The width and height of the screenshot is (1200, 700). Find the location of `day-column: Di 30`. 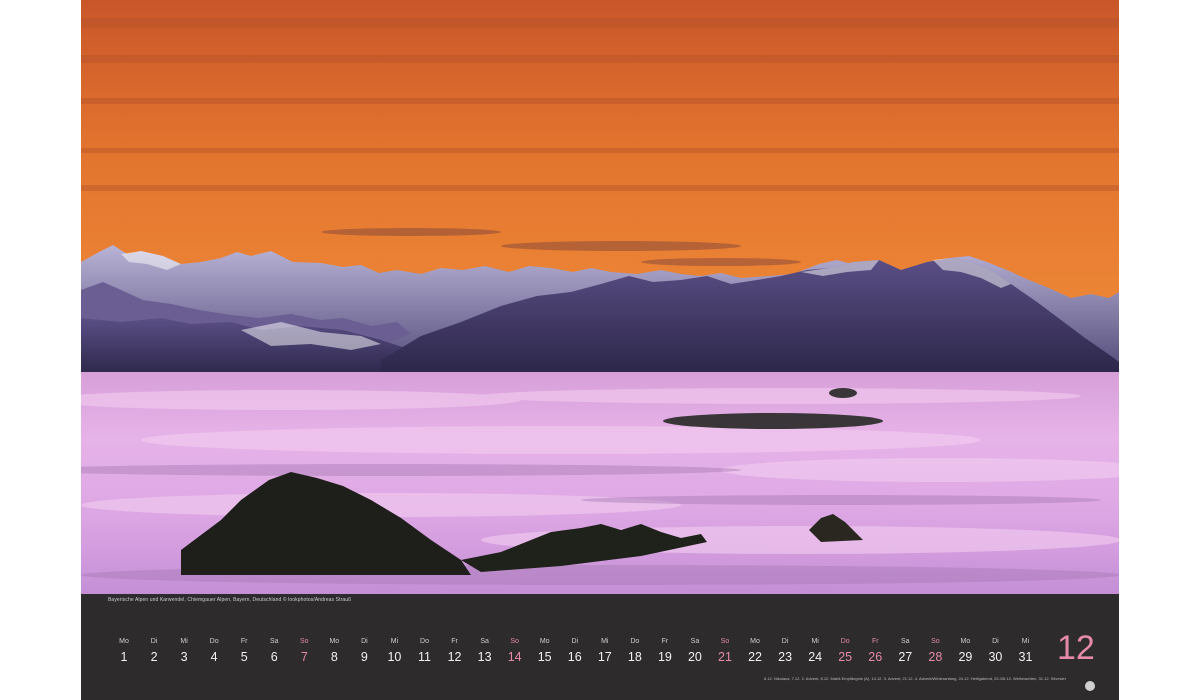

day-column: Di 30 is located at coordinates (995, 651).